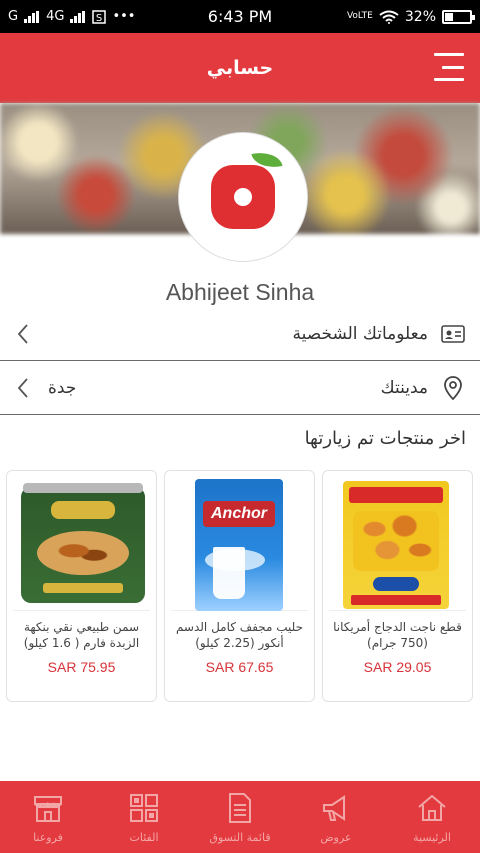 The width and height of the screenshot is (480, 853). Describe the element at coordinates (385, 438) in the screenshot. I see `recent-products-title: اخر منتجات تم زيارتها` at that location.